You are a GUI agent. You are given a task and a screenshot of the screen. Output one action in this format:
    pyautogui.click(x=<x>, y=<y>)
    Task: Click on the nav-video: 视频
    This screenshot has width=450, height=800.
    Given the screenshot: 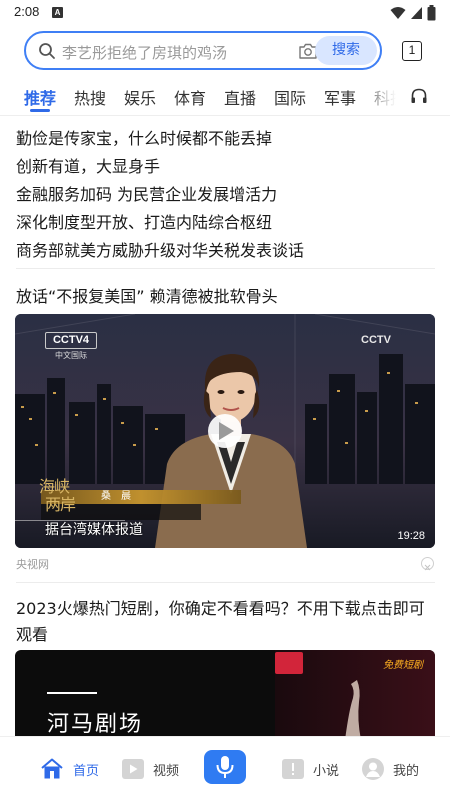 What is the action you would take?
    pyautogui.click(x=150, y=769)
    